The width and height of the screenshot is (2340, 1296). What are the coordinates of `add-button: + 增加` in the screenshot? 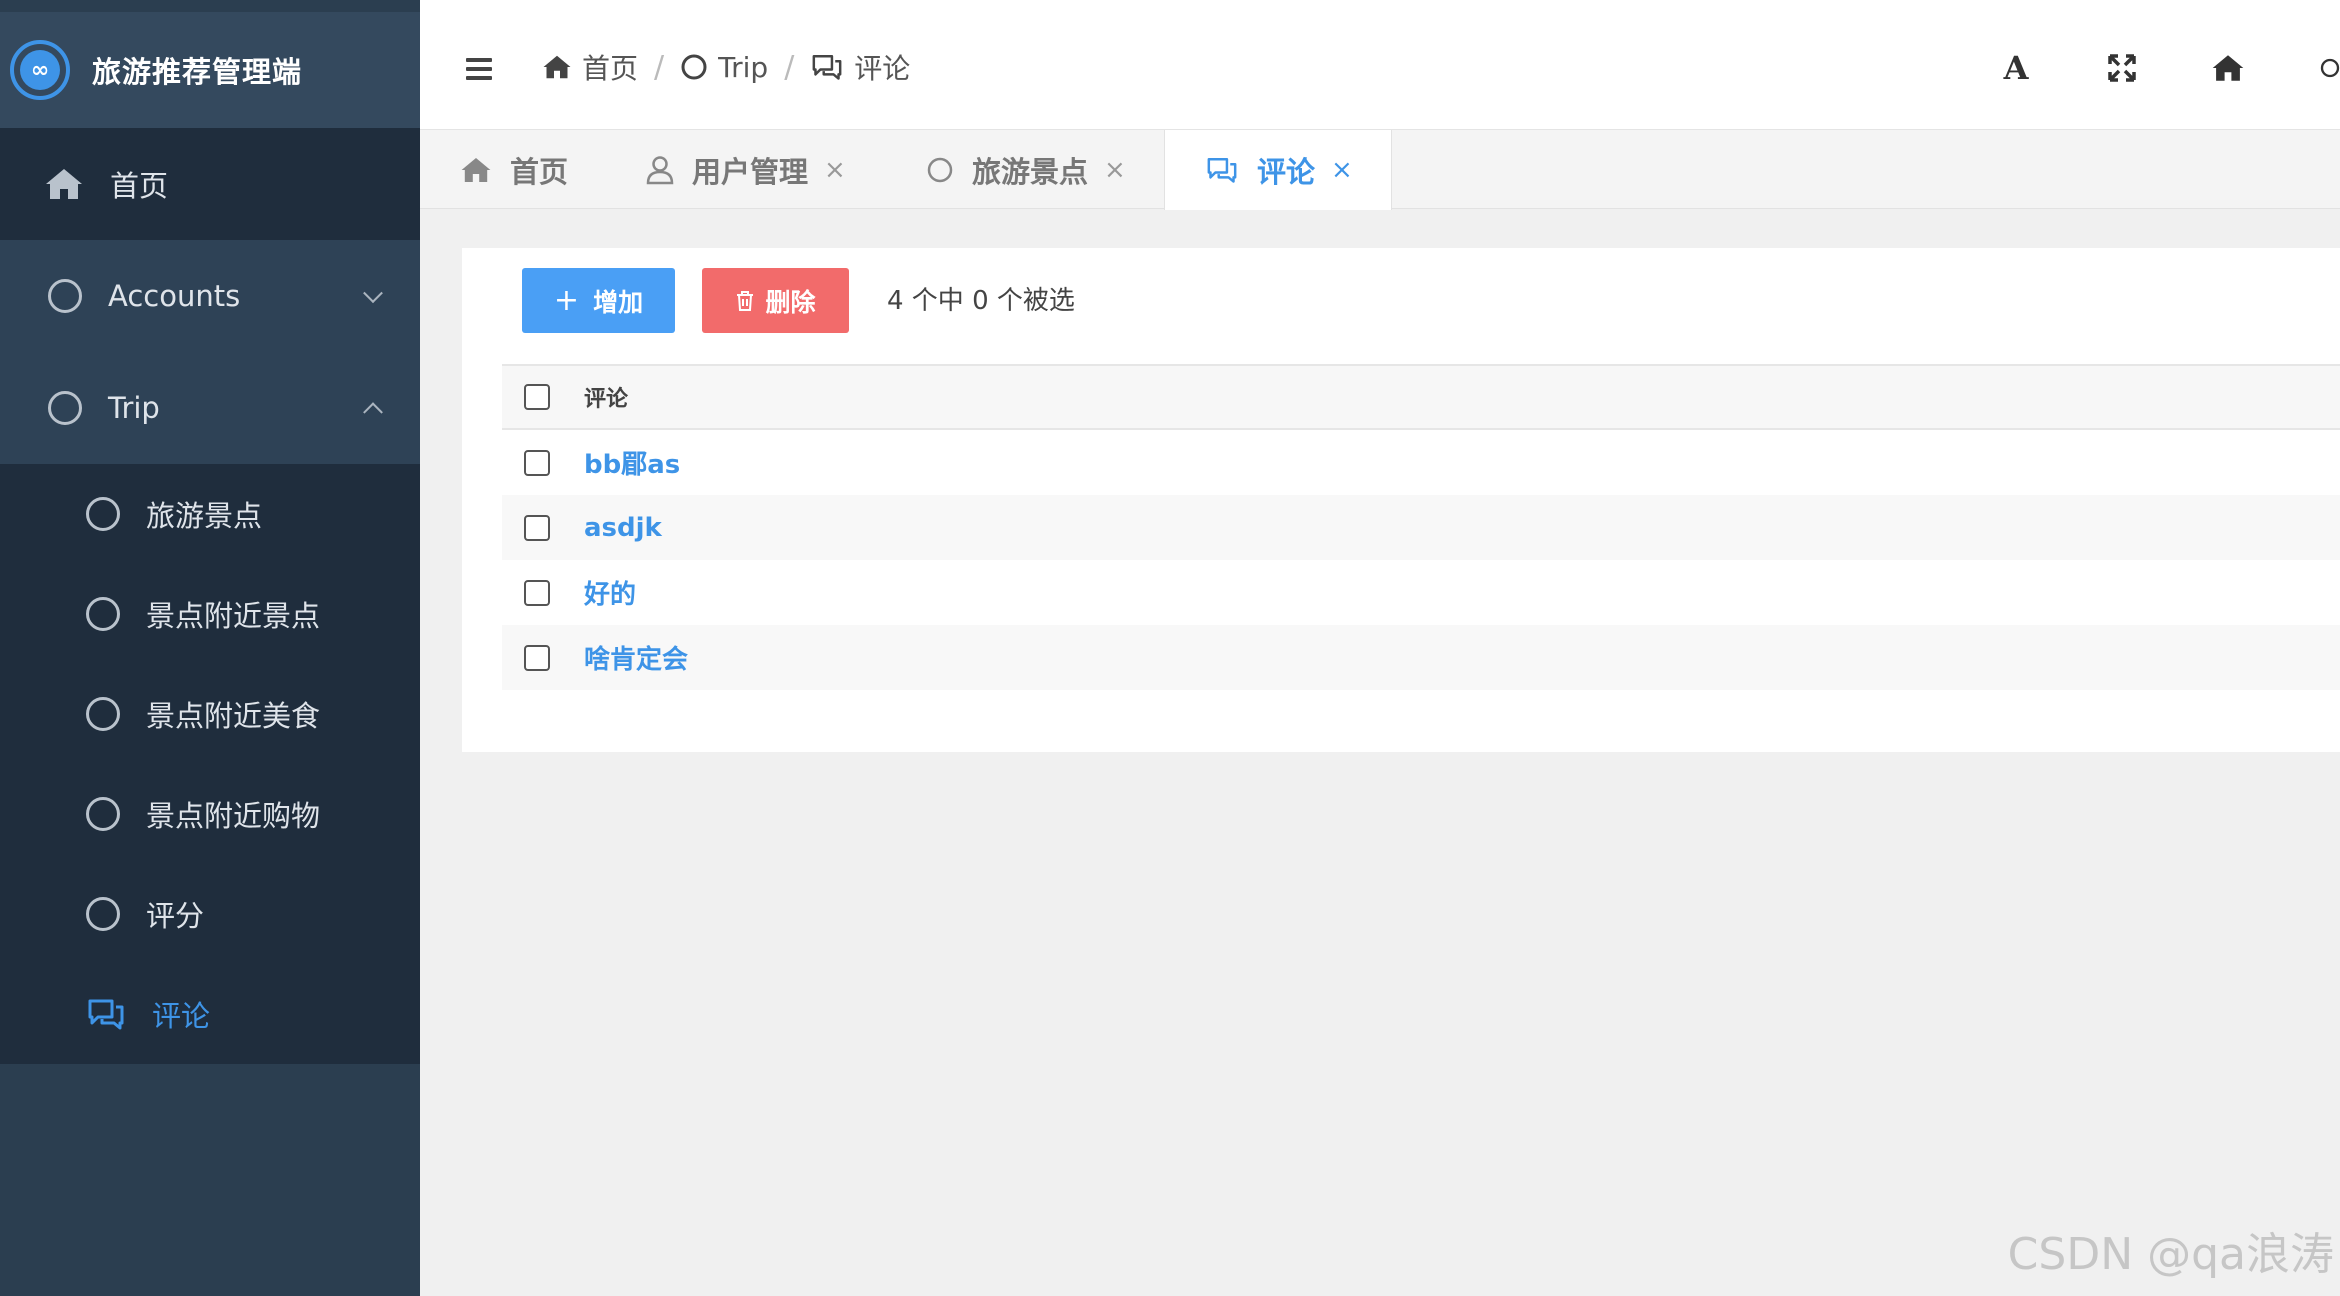 It's located at (598, 300).